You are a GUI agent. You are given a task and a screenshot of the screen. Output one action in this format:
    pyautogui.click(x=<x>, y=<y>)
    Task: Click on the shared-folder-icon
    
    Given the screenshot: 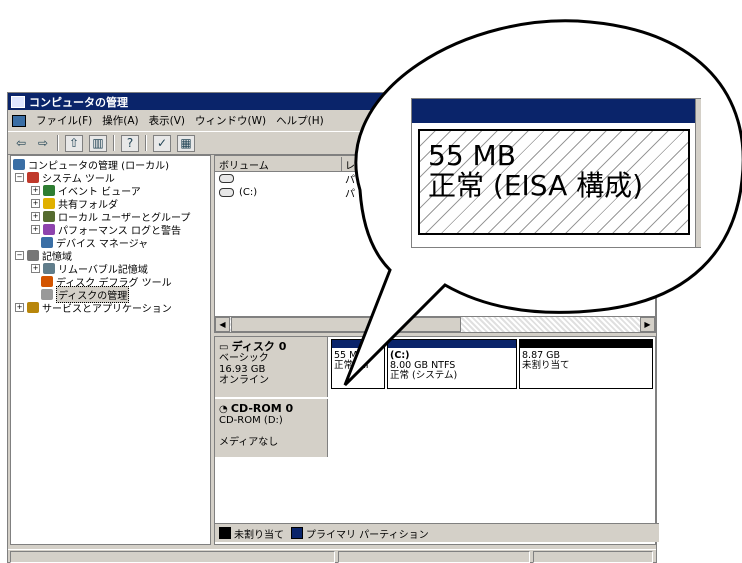 What is the action you would take?
    pyautogui.click(x=49, y=203)
    